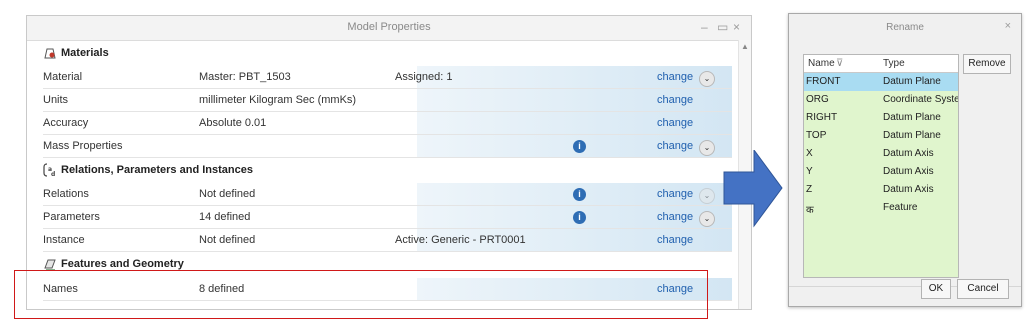 The width and height of the screenshot is (1027, 330). What do you see at coordinates (66, 123) in the screenshot?
I see `row-label: Accuracy` at bounding box center [66, 123].